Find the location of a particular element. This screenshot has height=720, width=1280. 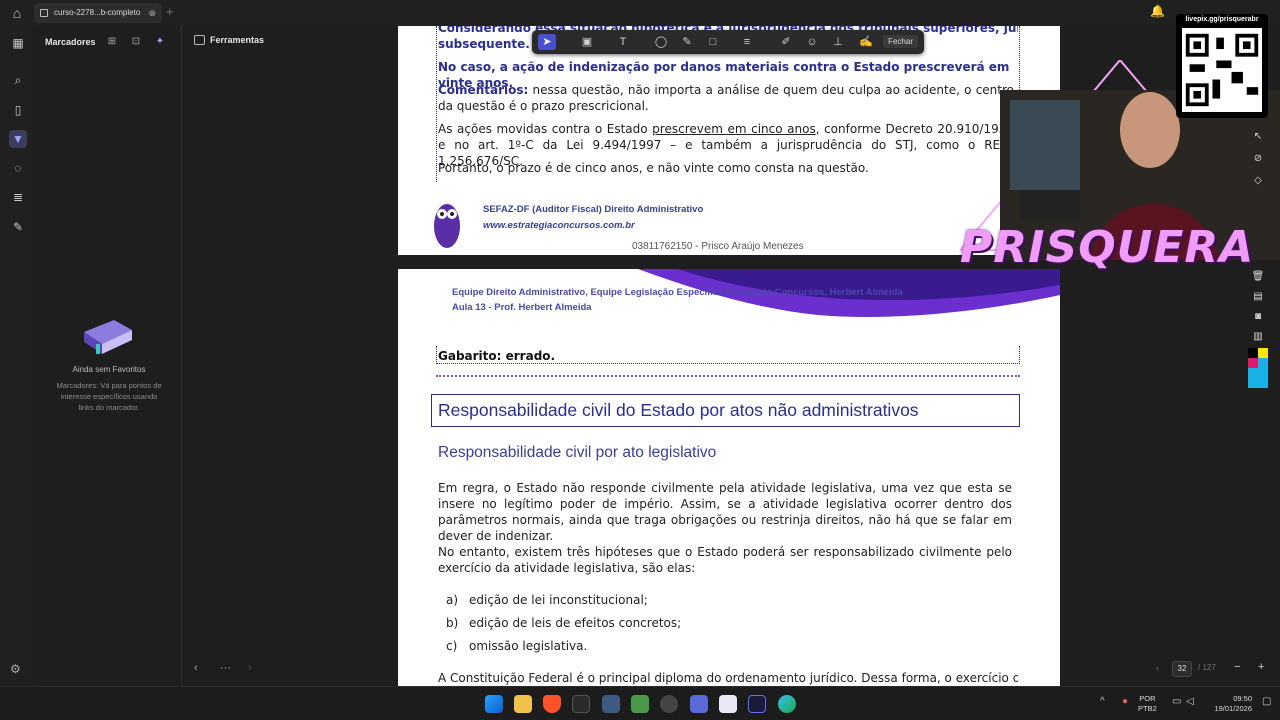

brave-icon is located at coordinates (552, 704).